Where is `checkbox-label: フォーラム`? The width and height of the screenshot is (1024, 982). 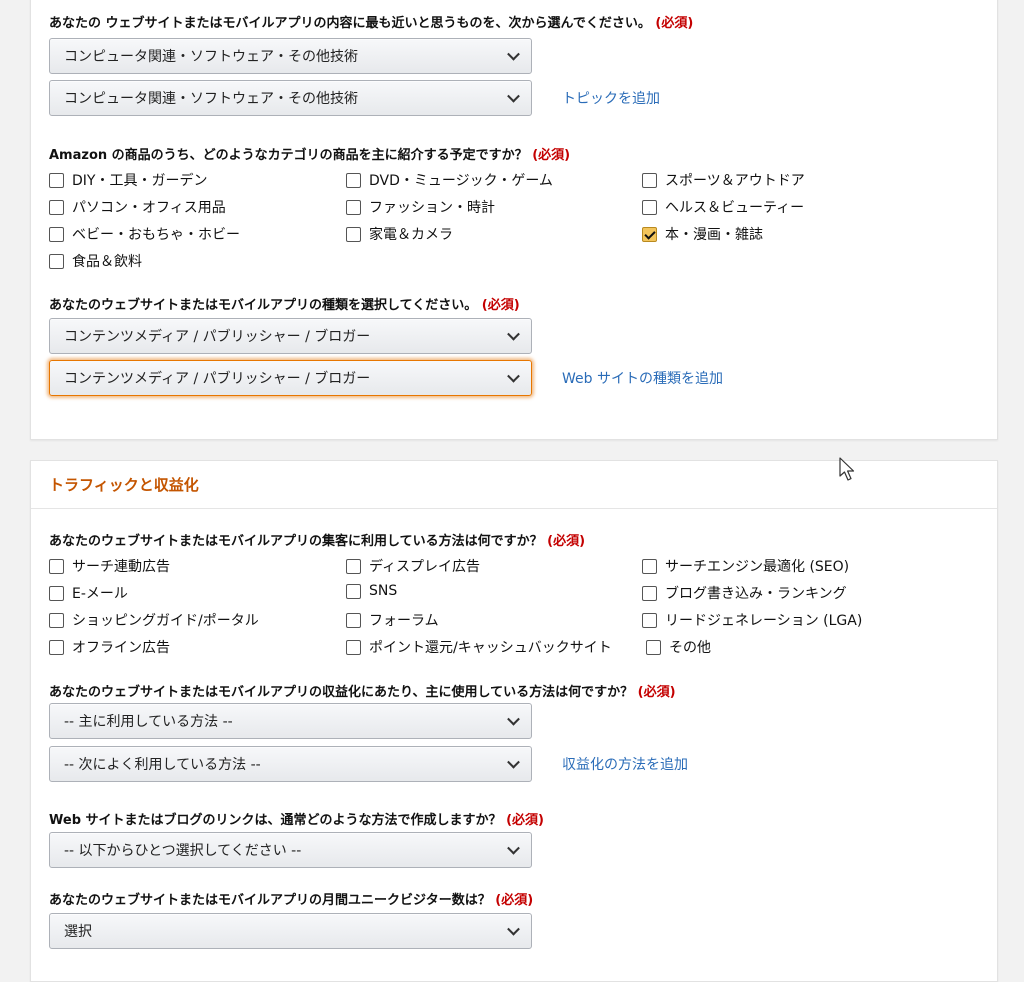
checkbox-label: フォーラム is located at coordinates (404, 621).